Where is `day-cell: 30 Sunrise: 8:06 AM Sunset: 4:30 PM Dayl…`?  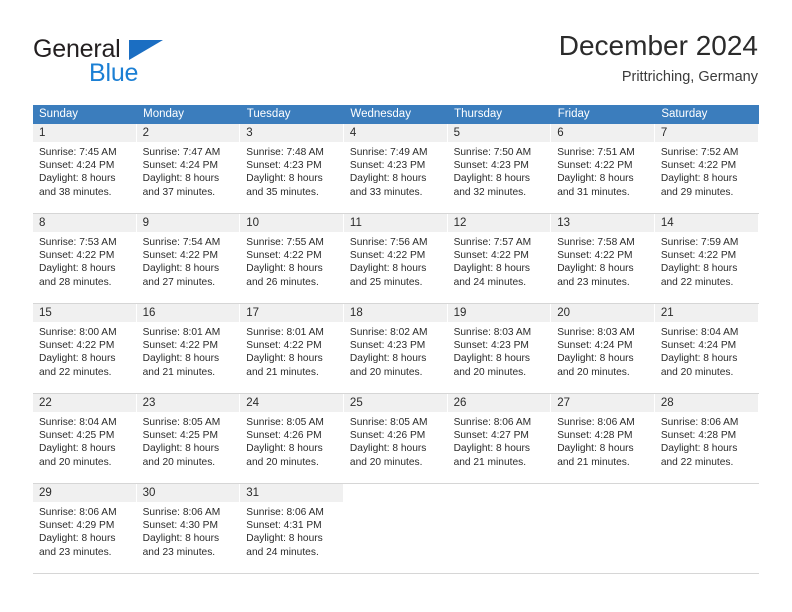
day-cell: 30 Sunrise: 8:06 AM Sunset: 4:30 PM Dayl… is located at coordinates (188, 528).